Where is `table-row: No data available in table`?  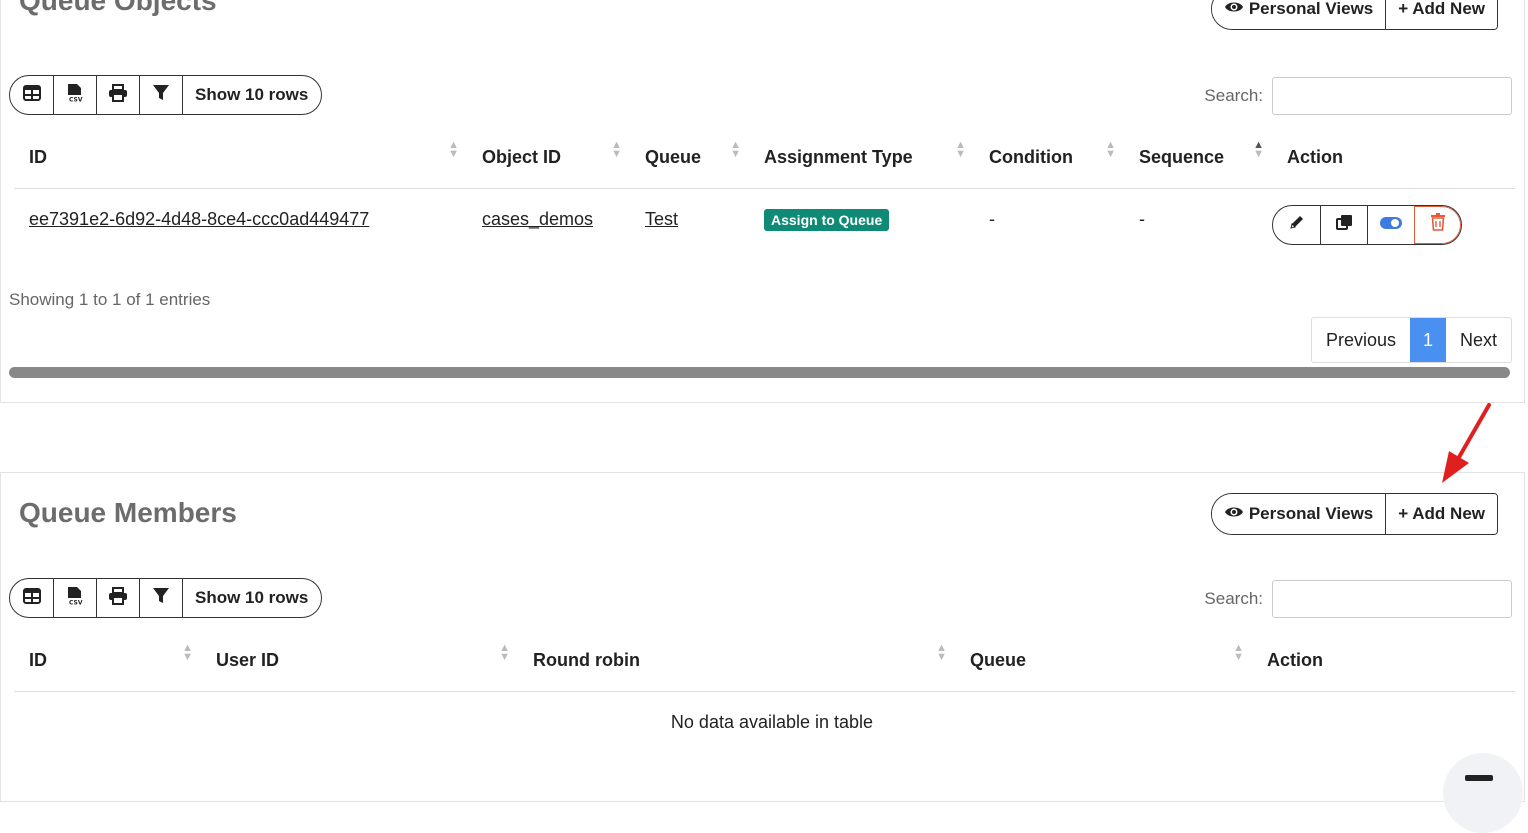
table-row: No data available in table is located at coordinates (764, 722).